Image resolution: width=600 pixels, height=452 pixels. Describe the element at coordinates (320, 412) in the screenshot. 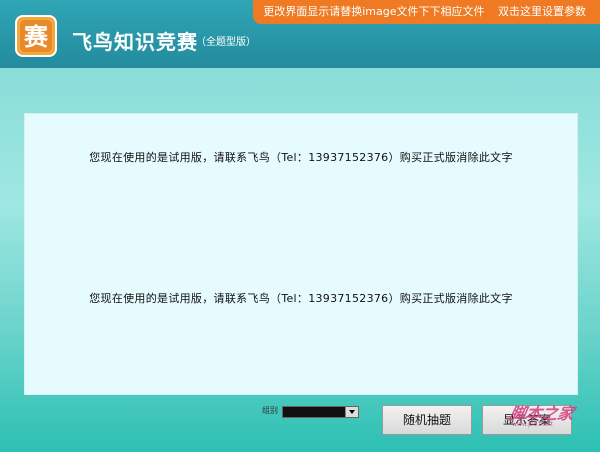

I see `group-select` at that location.